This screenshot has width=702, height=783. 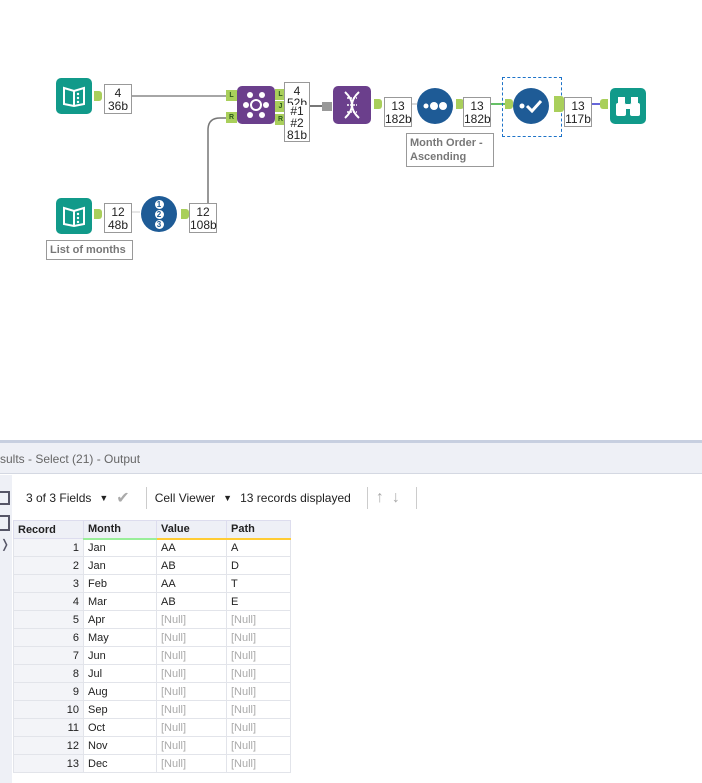 I want to click on table-row: 12 Nov [Null] [Null], so click(x=152, y=745).